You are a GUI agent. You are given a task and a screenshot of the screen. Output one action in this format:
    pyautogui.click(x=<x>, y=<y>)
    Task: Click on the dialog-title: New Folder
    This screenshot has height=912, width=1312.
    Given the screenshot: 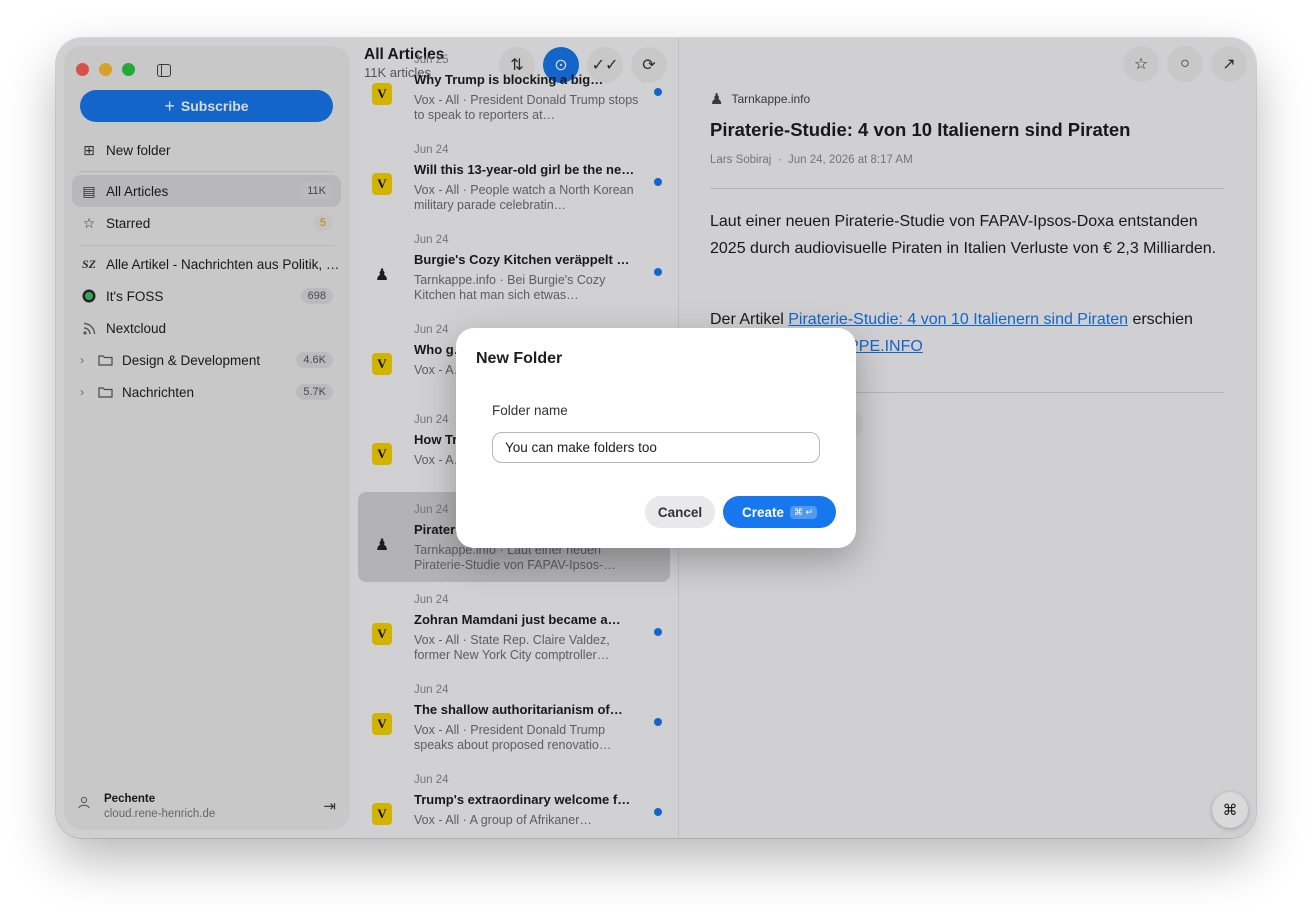 What is the action you would take?
    pyautogui.click(x=519, y=358)
    